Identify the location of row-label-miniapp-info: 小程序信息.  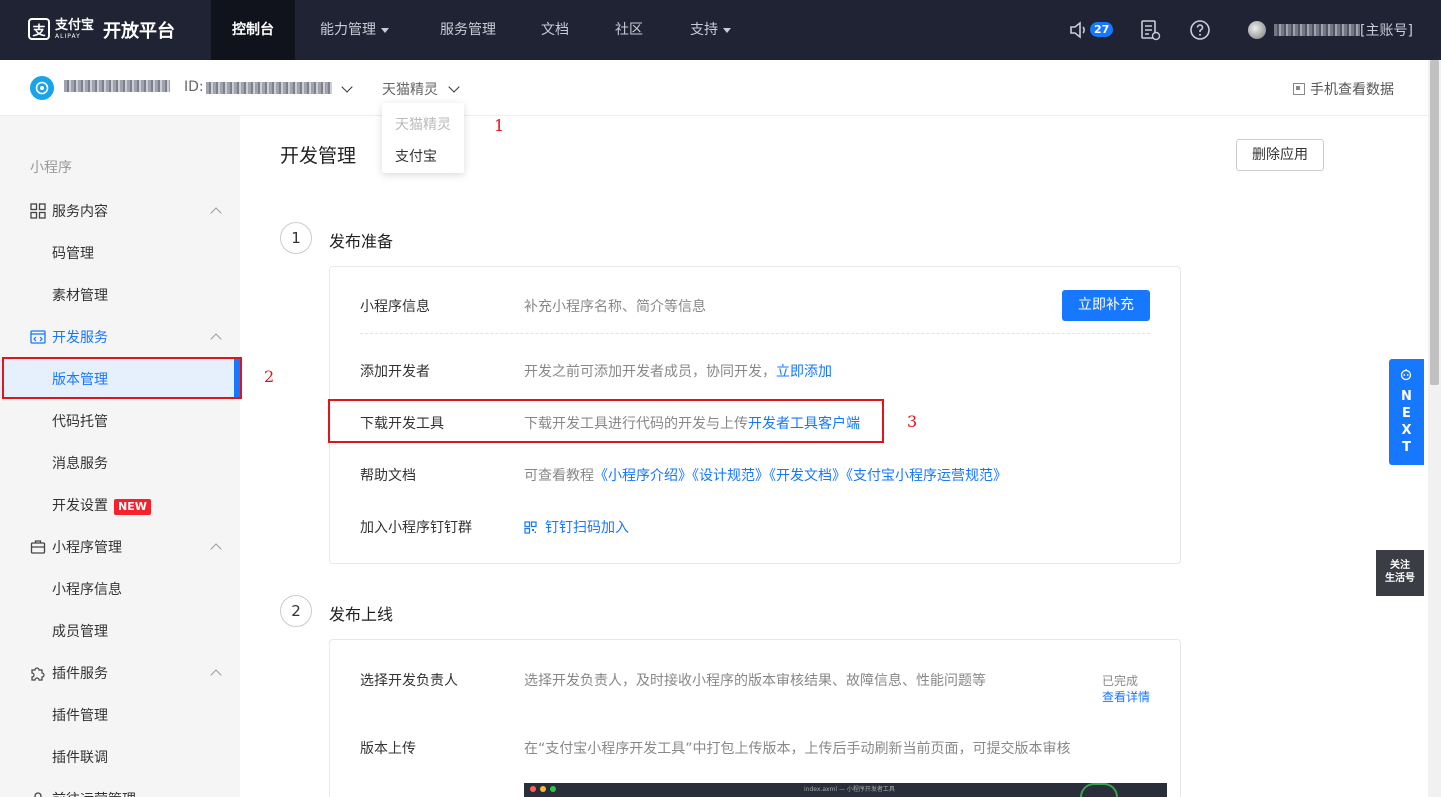
(395, 307).